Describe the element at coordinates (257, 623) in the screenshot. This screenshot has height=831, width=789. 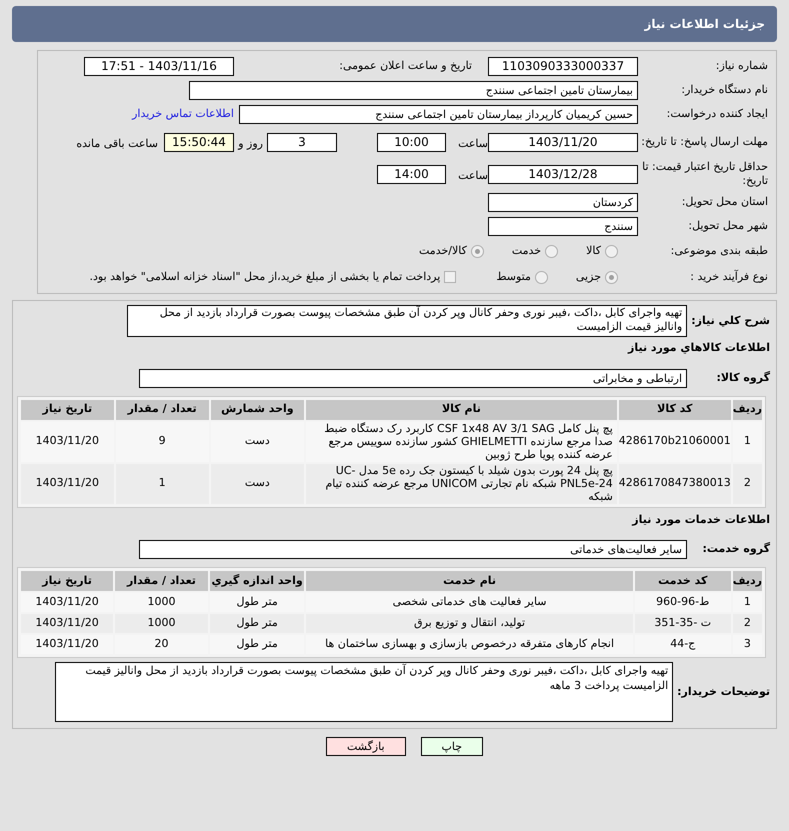
I see `table-cell: متر طول` at that location.